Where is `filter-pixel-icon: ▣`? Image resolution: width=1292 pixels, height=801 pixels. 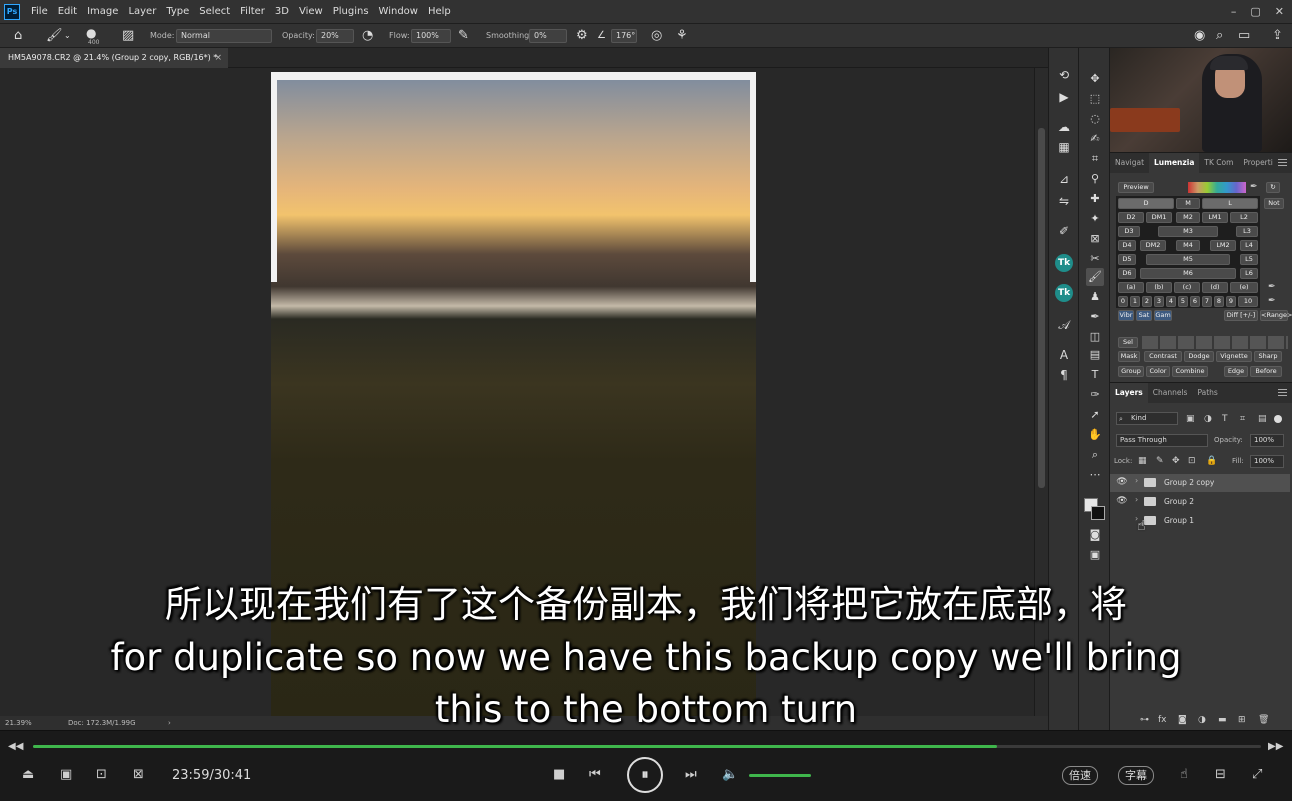
filter-pixel-icon: ▣ is located at coordinates (1190, 419).